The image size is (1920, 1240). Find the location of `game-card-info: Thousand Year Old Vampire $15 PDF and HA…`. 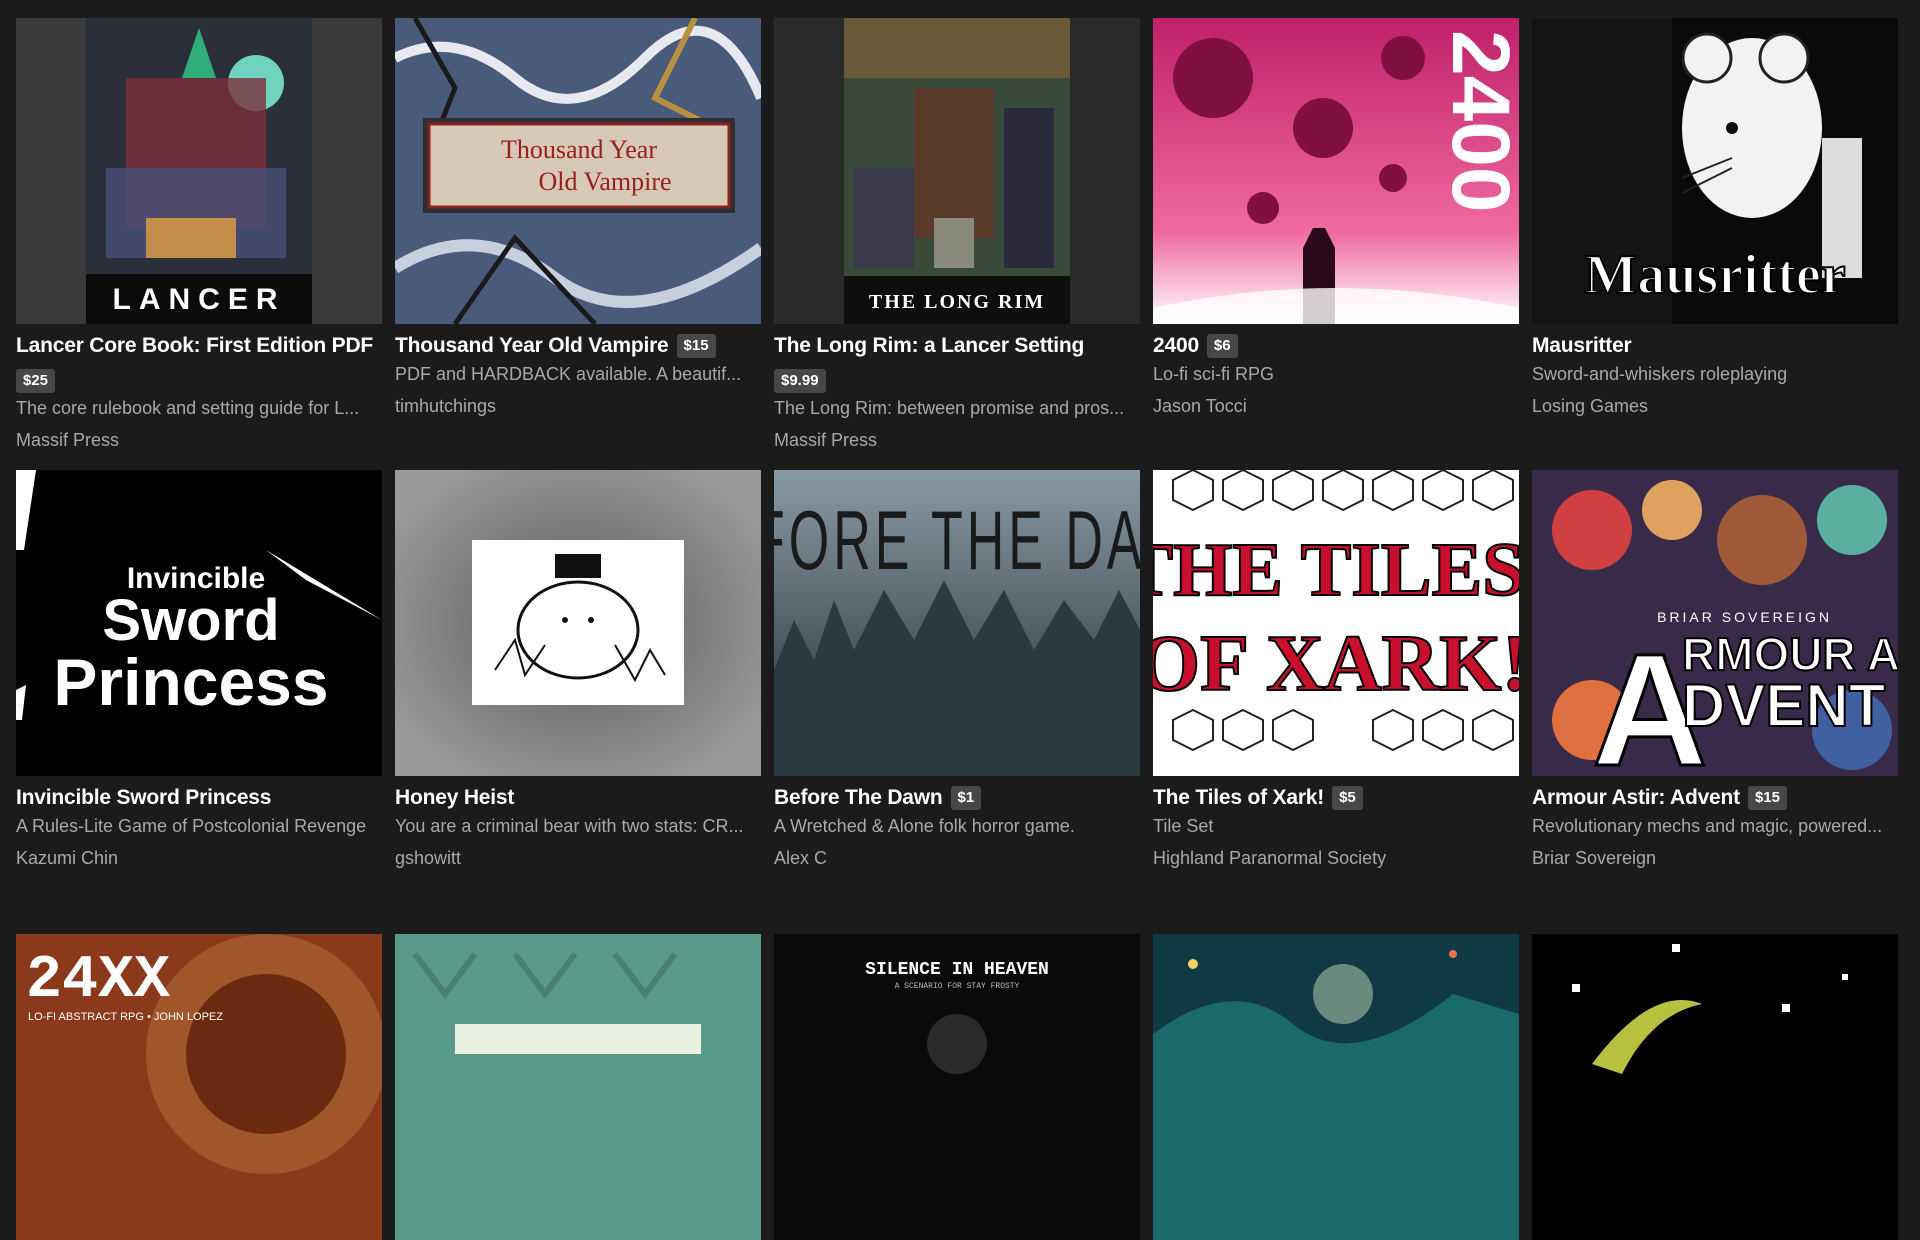

game-card-info: Thousand Year Old Vampire $15 PDF and HA… is located at coordinates (578, 397).